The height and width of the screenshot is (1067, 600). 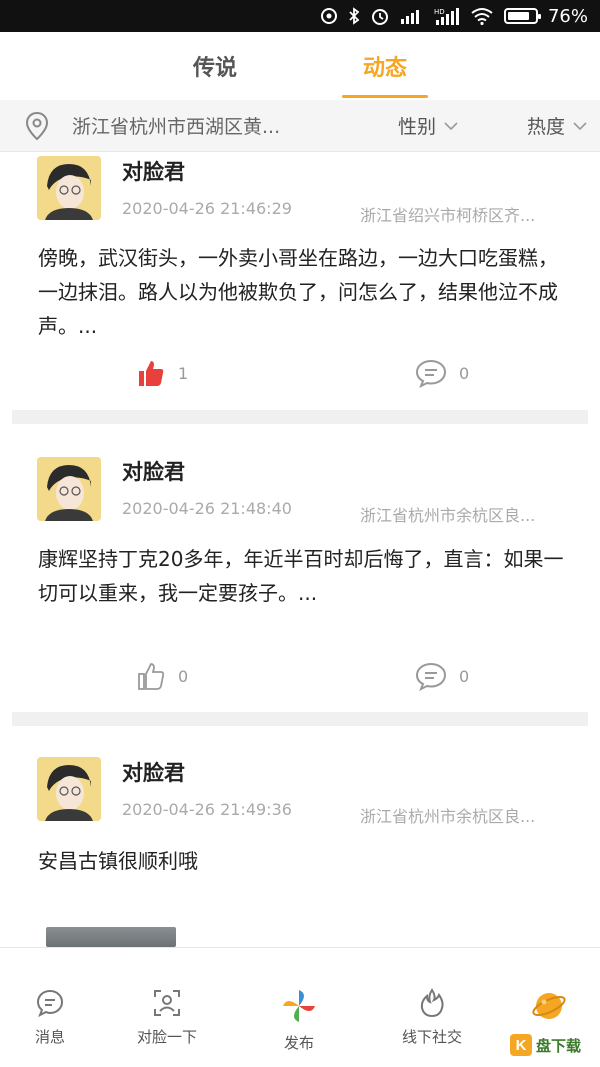 What do you see at coordinates (300, 16) in the screenshot?
I see `status-bar: HD 76%` at bounding box center [300, 16].